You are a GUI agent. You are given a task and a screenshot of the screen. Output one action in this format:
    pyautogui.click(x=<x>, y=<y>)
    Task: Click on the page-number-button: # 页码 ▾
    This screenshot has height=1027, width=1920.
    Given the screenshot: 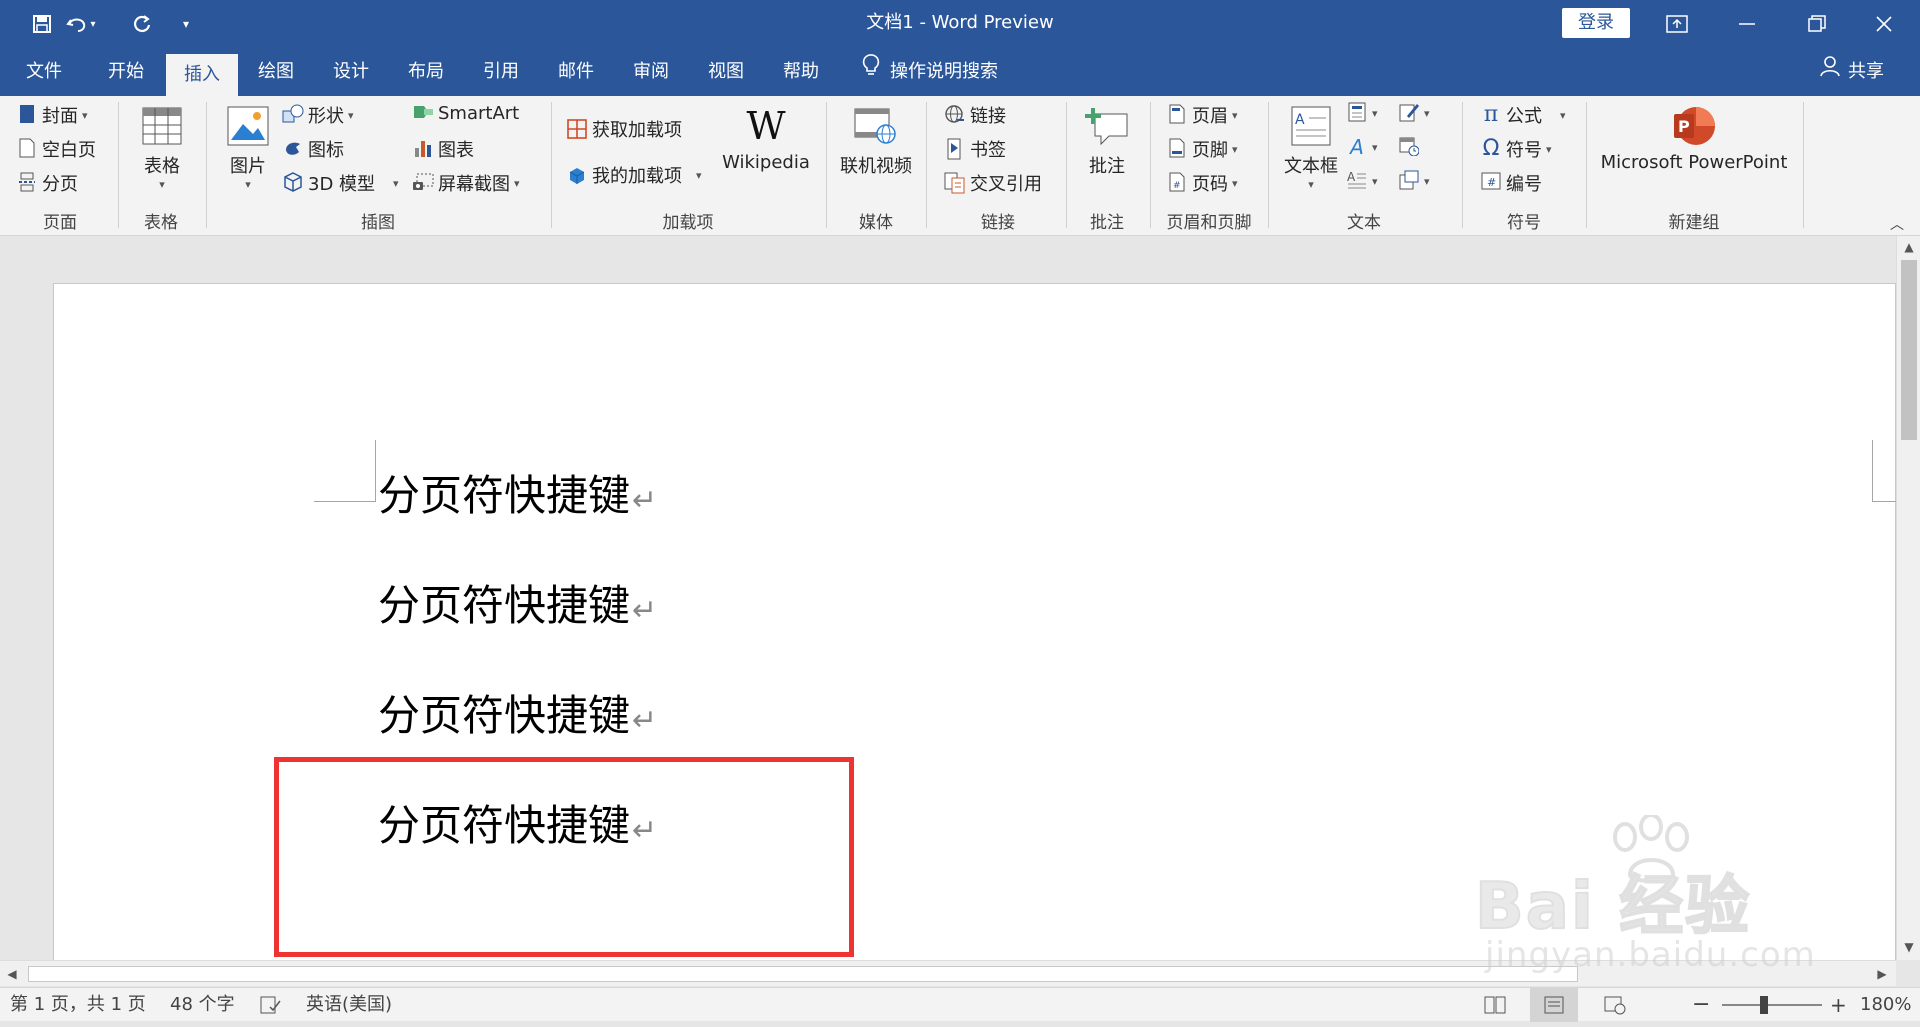 What is the action you would take?
    pyautogui.click(x=1202, y=183)
    